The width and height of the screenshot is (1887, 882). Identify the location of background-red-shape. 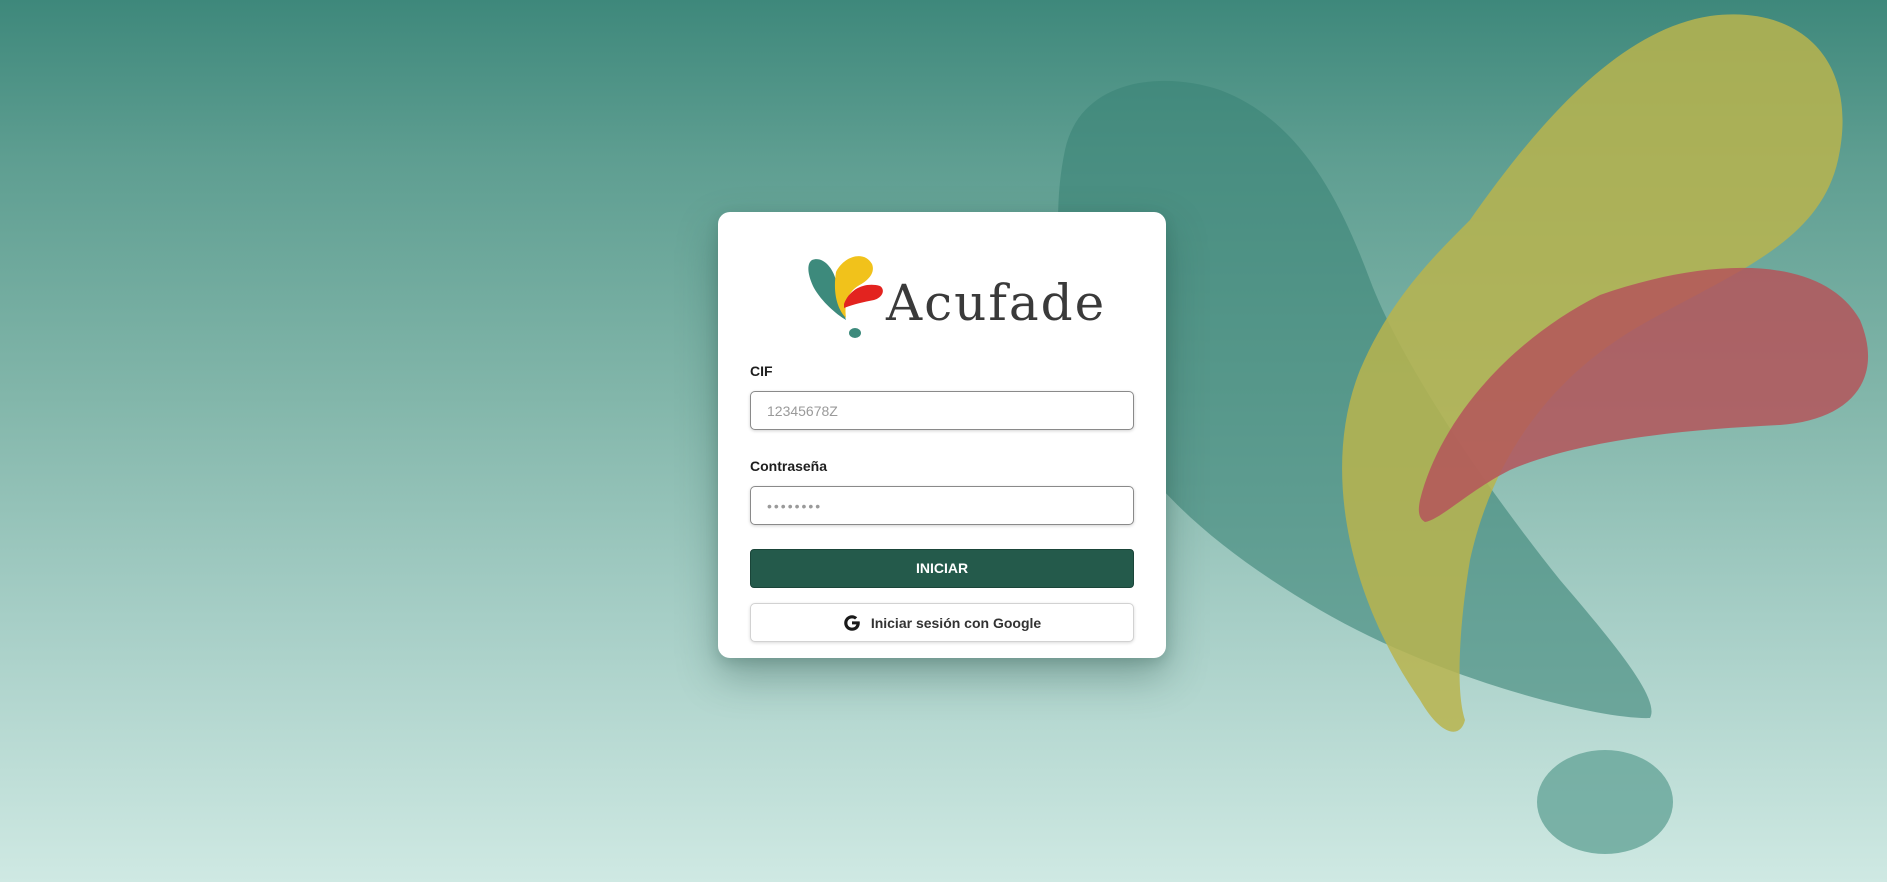
(1643, 394).